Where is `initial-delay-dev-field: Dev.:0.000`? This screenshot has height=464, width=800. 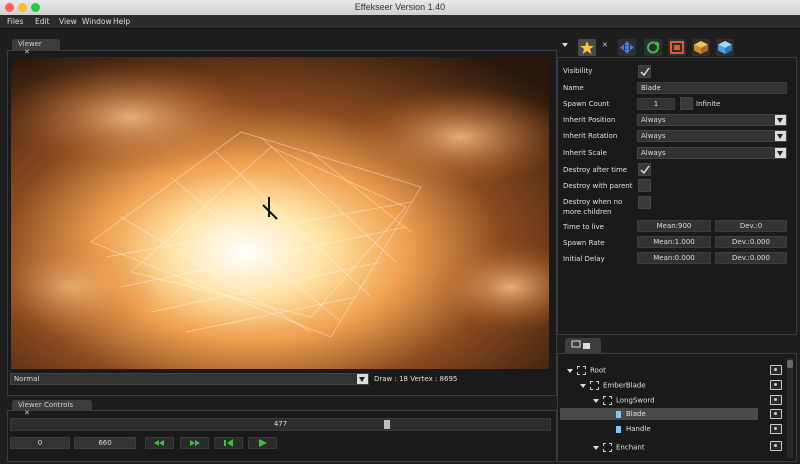 initial-delay-dev-field: Dev.:0.000 is located at coordinates (751, 258).